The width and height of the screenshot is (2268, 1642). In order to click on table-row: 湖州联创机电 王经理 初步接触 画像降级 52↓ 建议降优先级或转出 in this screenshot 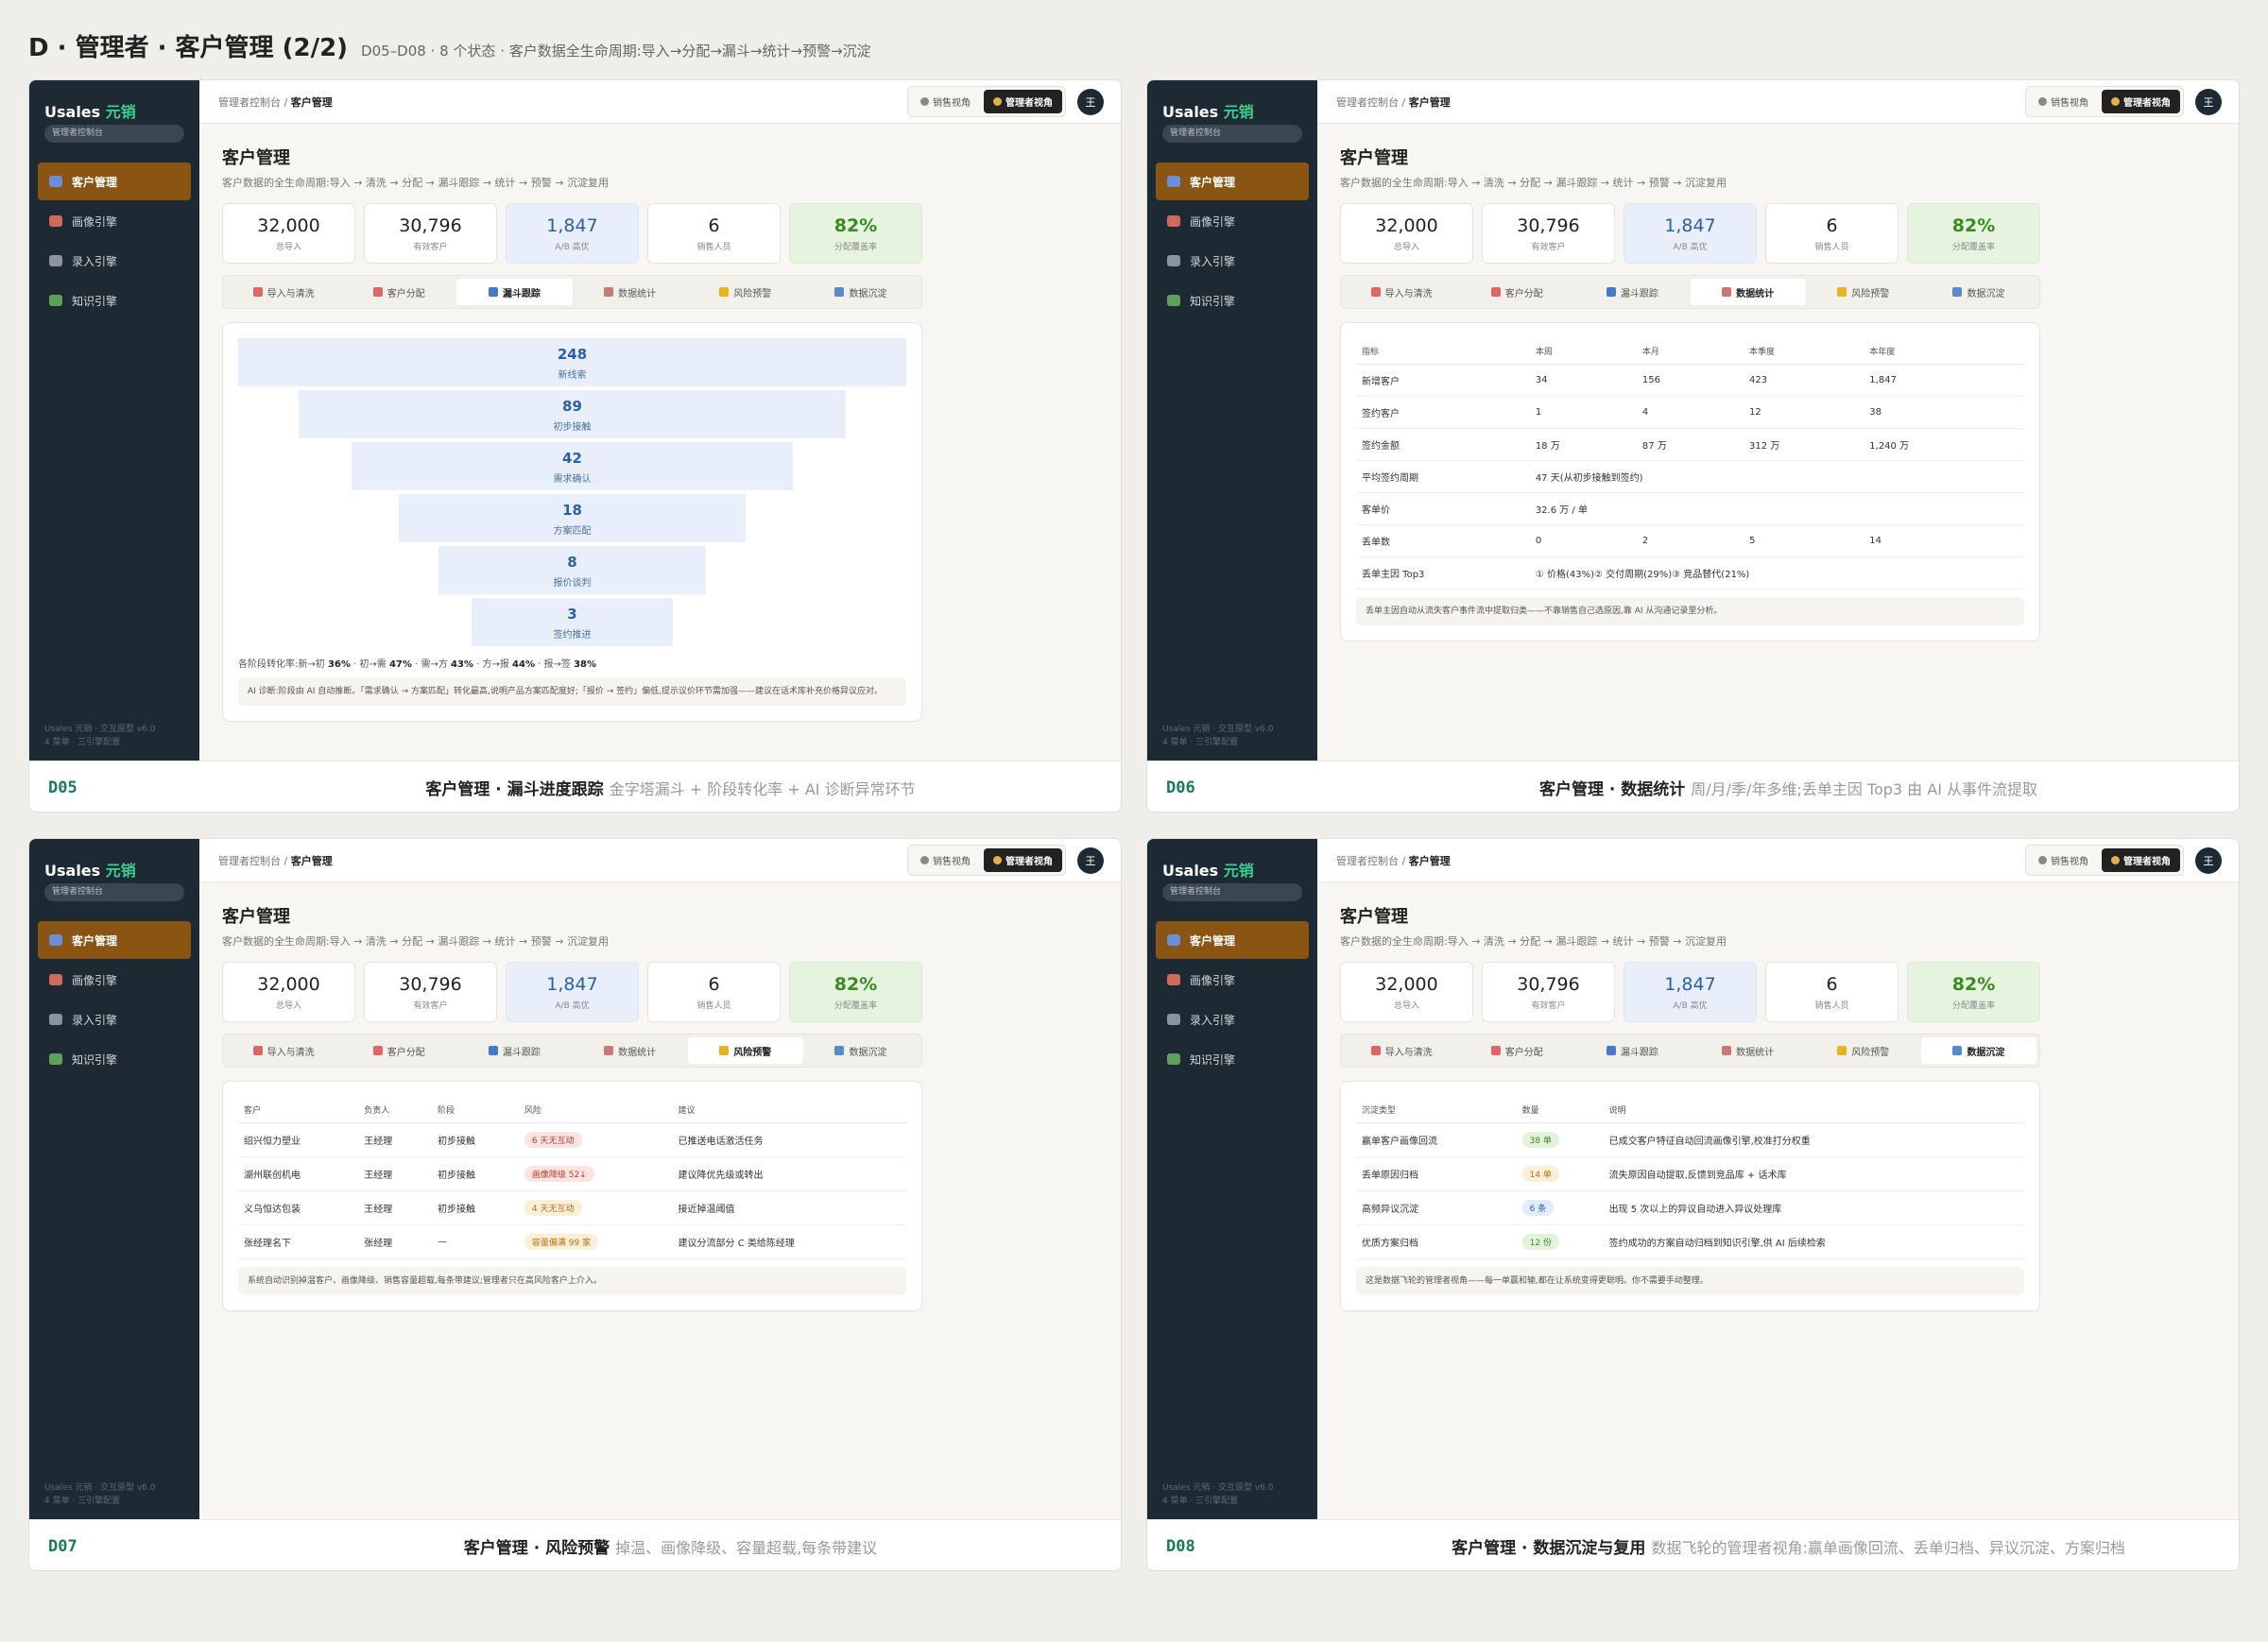, I will do `click(572, 1173)`.